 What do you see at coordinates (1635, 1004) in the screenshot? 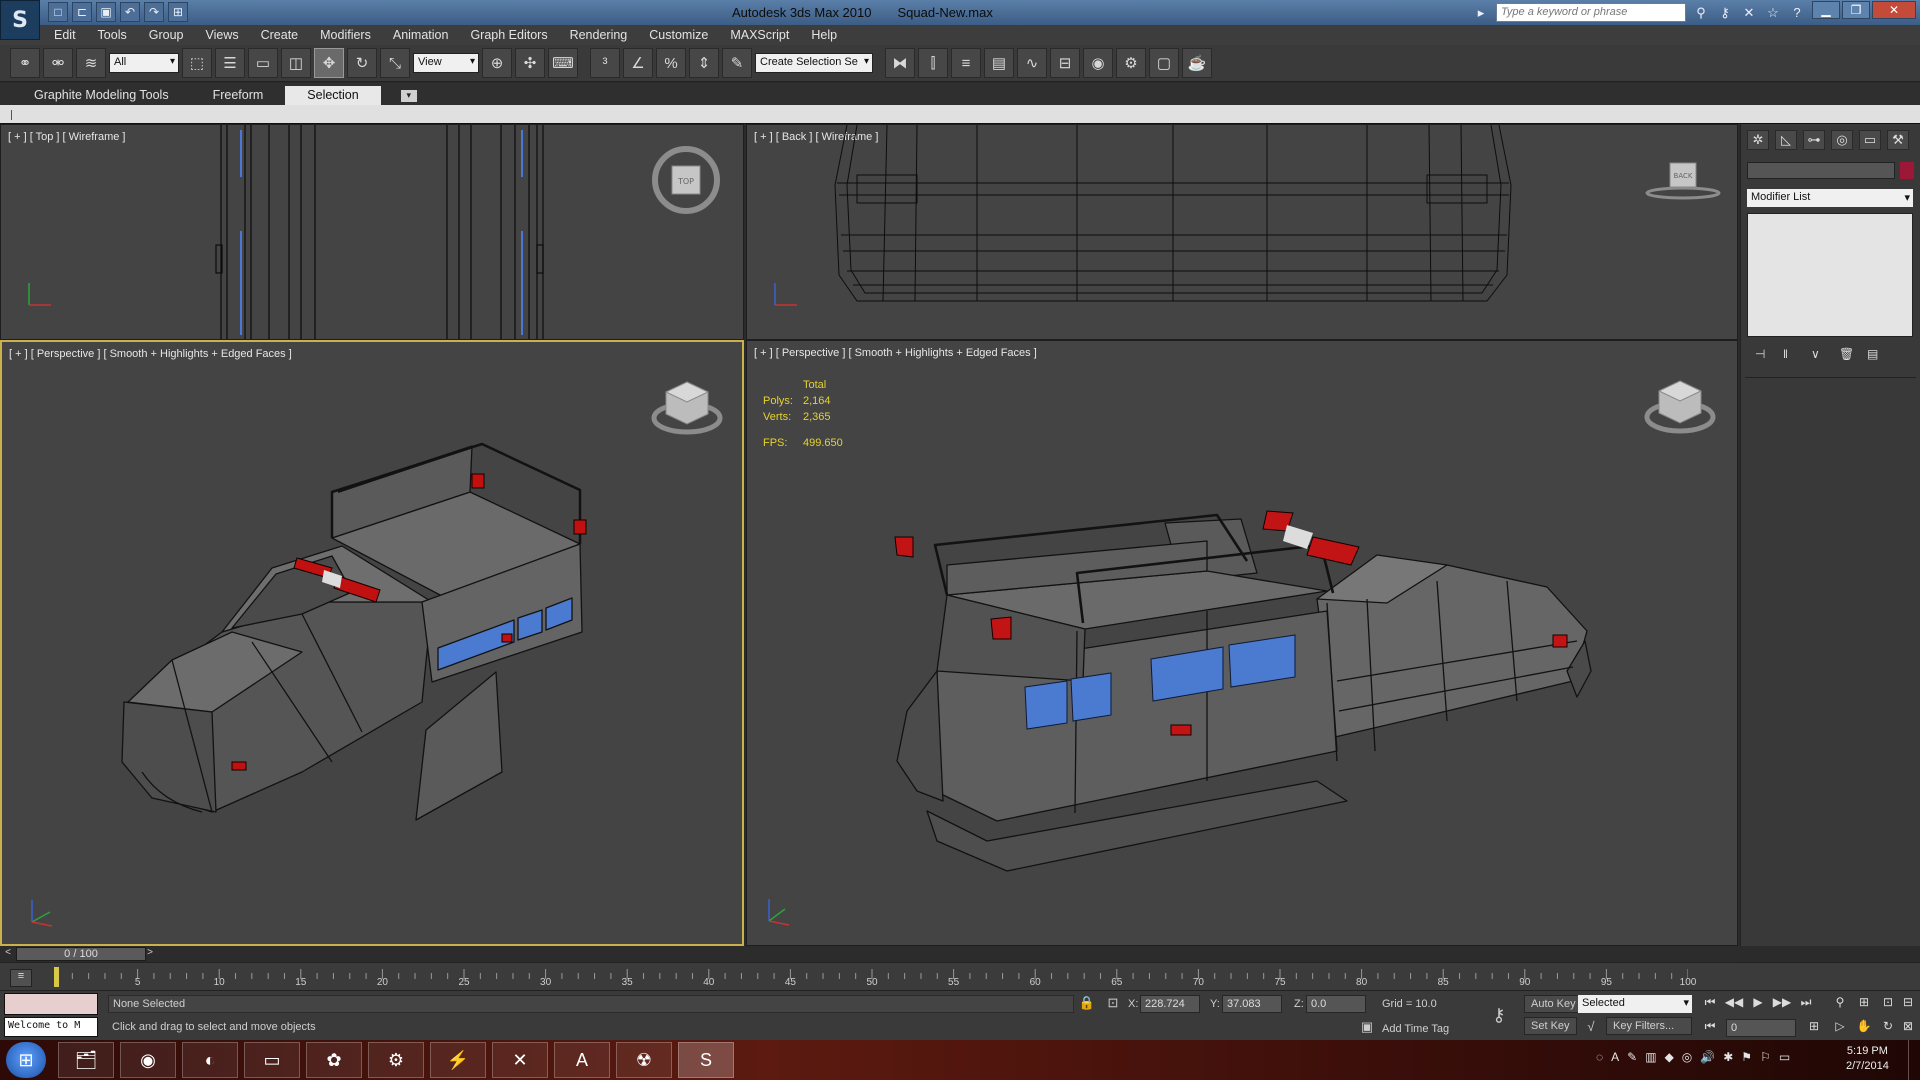
I see `key-mode-dropdown: Selected` at bounding box center [1635, 1004].